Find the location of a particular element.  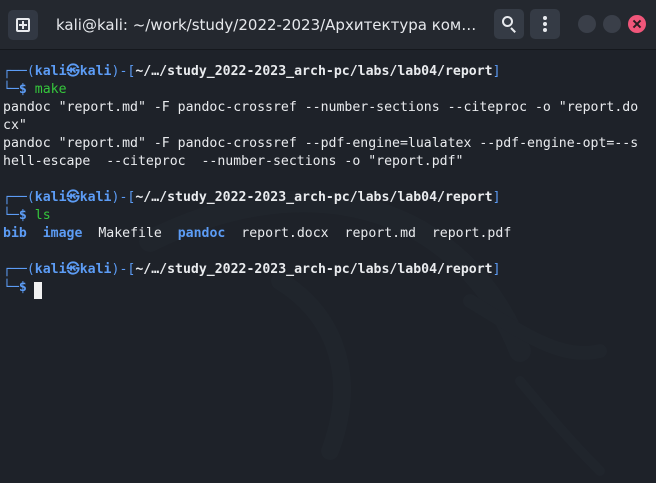

minimize-button is located at coordinates (587, 24).